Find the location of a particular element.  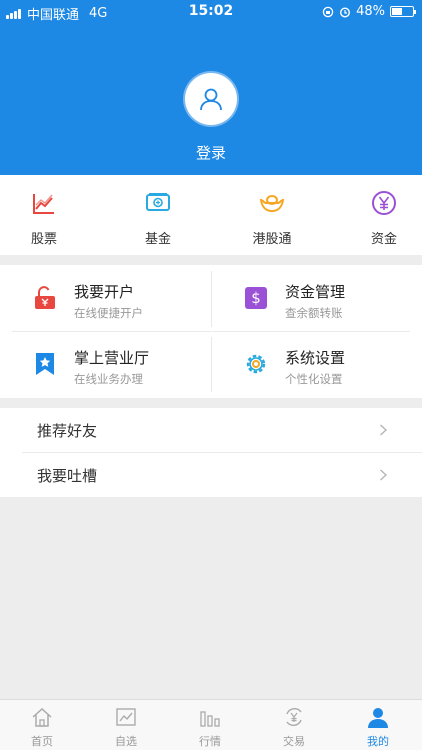

tab-profile: 我的 is located at coordinates (378, 725).